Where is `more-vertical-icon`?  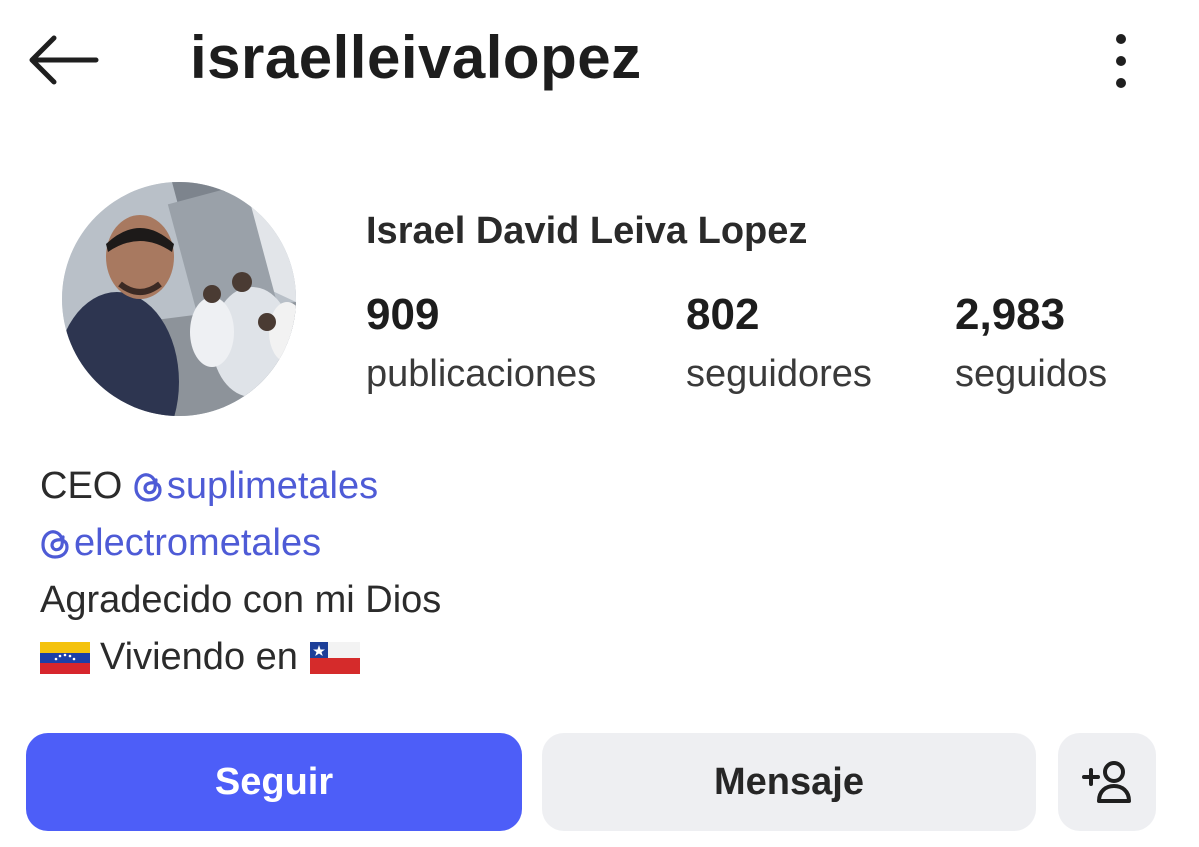
more-vertical-icon is located at coordinates (1121, 61).